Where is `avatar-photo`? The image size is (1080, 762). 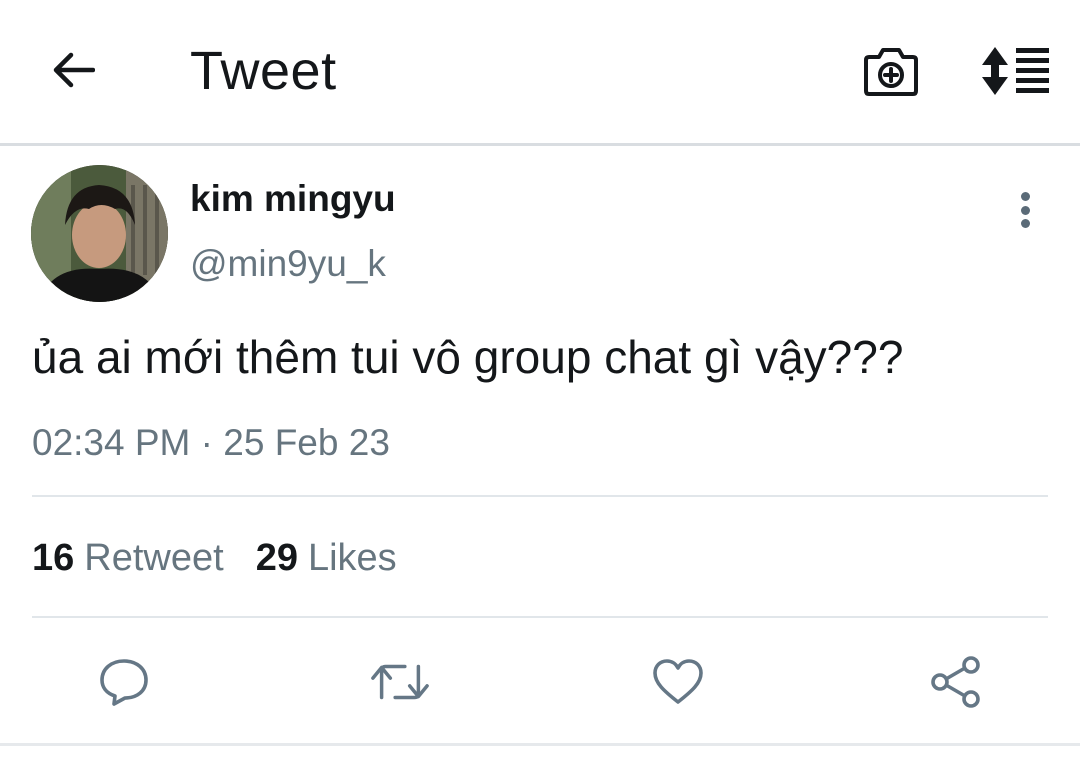 avatar-photo is located at coordinates (99, 233).